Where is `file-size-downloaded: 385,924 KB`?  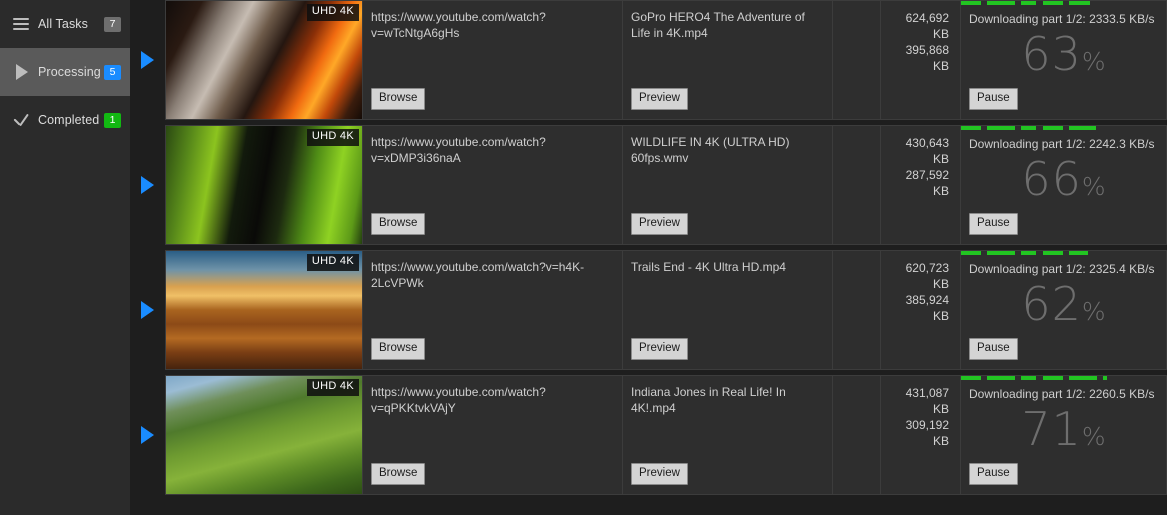
file-size-downloaded: 385,924 KB is located at coordinates (927, 308).